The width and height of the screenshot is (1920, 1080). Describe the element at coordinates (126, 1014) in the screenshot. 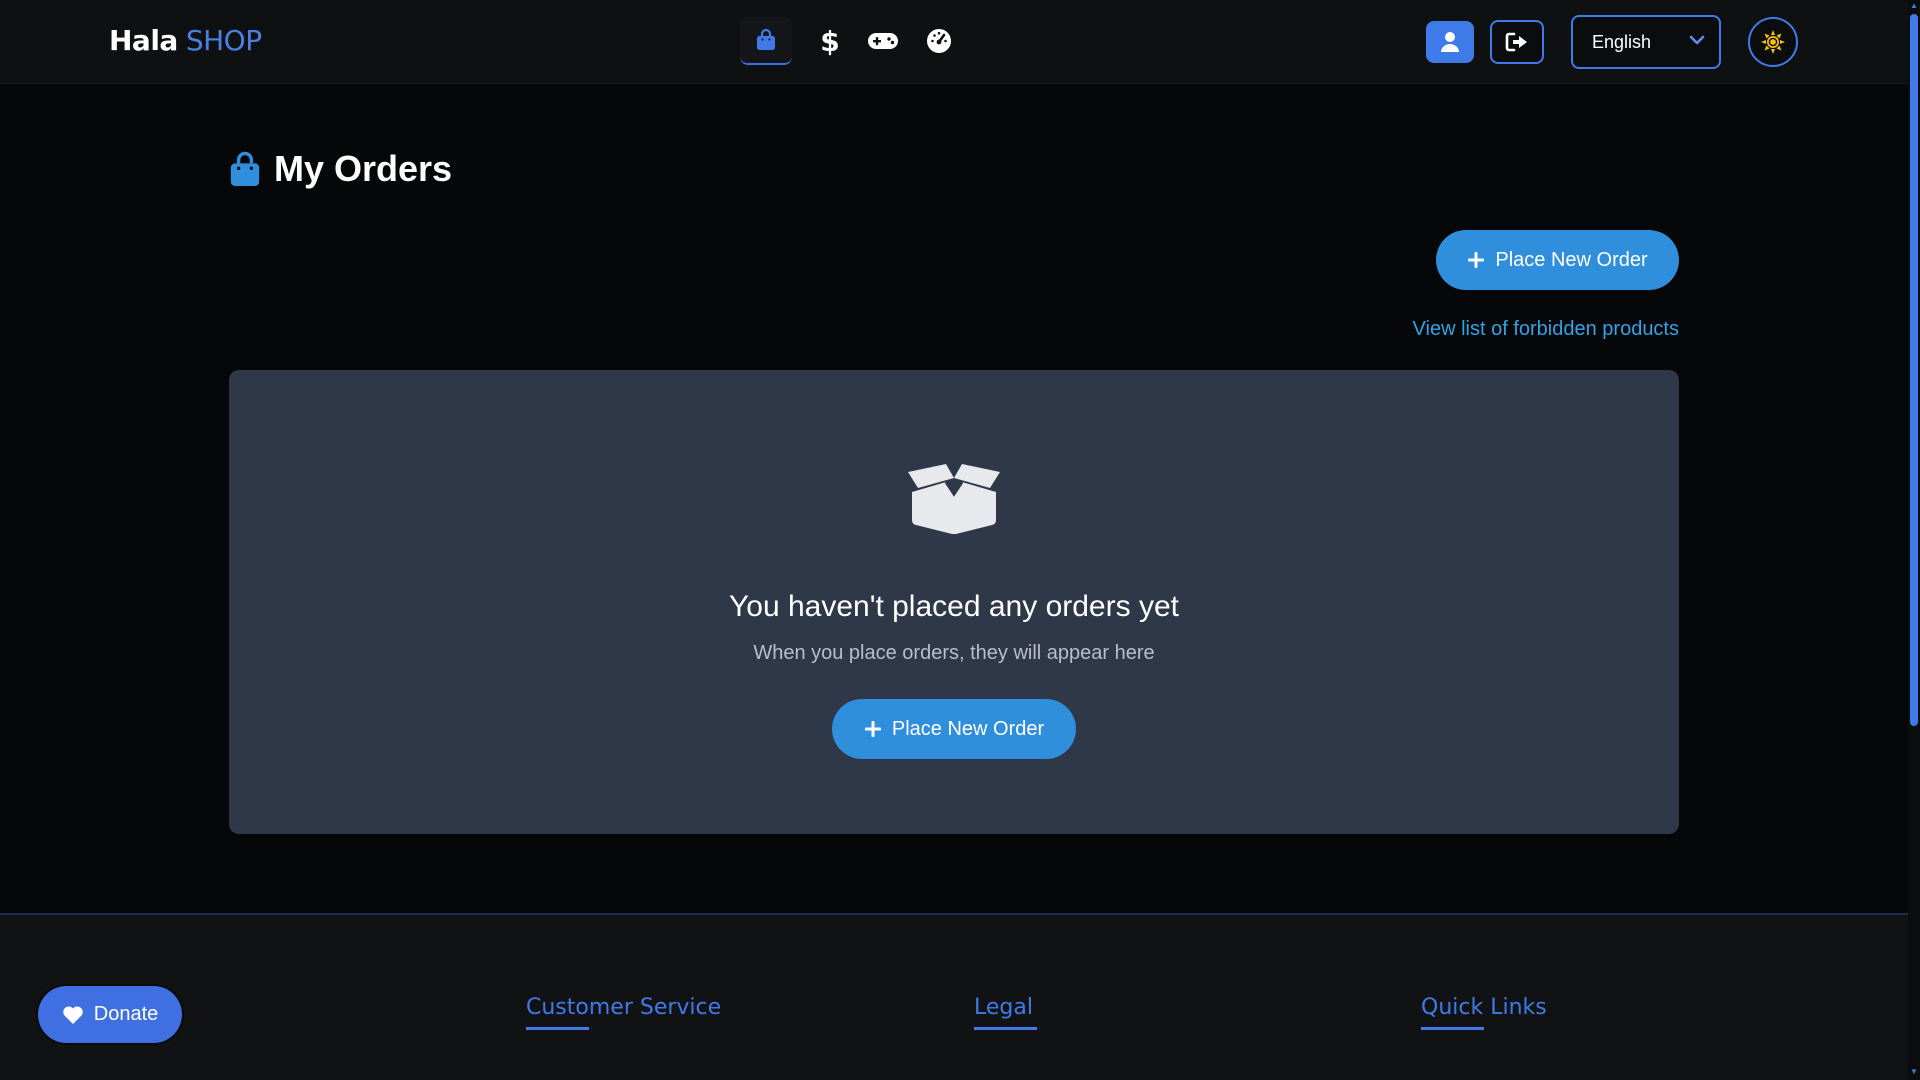

I see `donate-label: Donate` at that location.